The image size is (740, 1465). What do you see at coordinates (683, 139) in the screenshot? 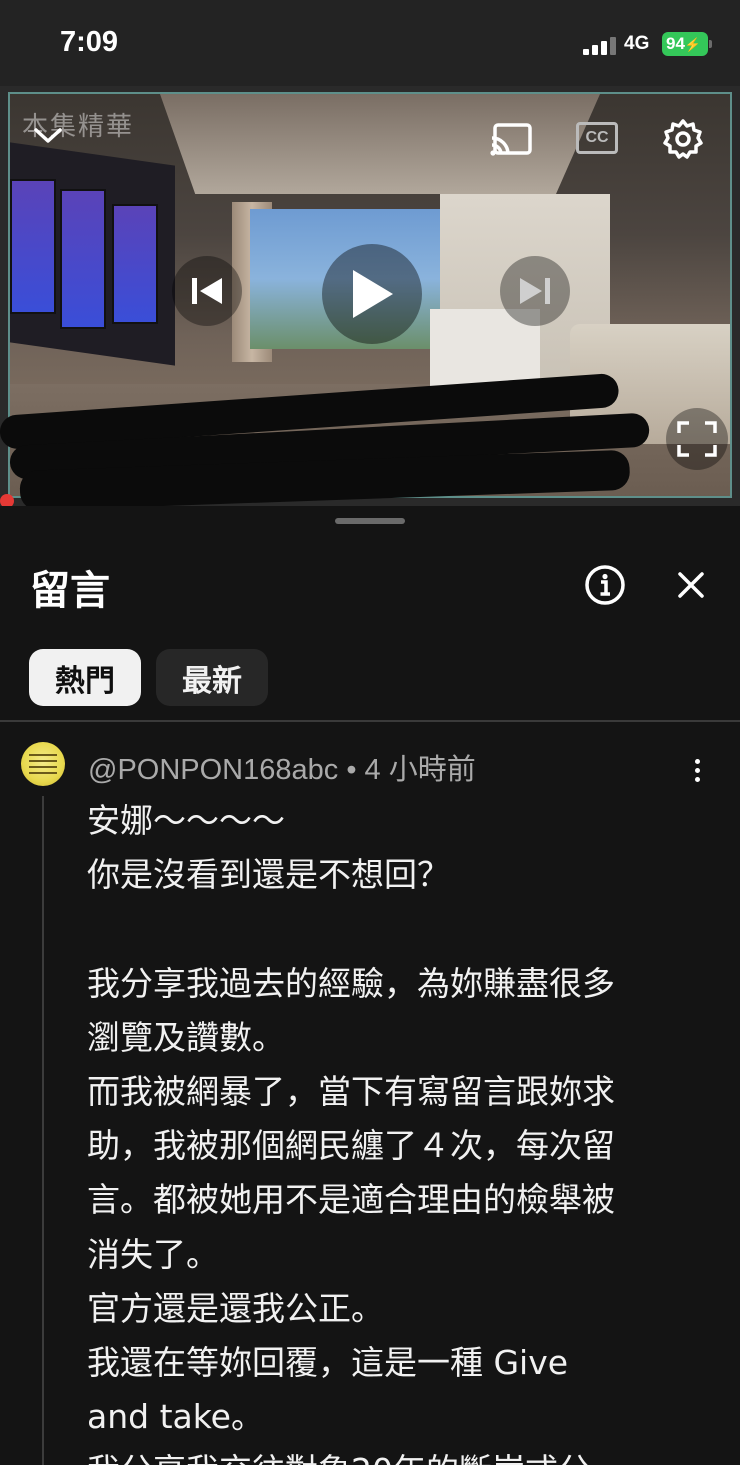
I see `gear-icon` at bounding box center [683, 139].